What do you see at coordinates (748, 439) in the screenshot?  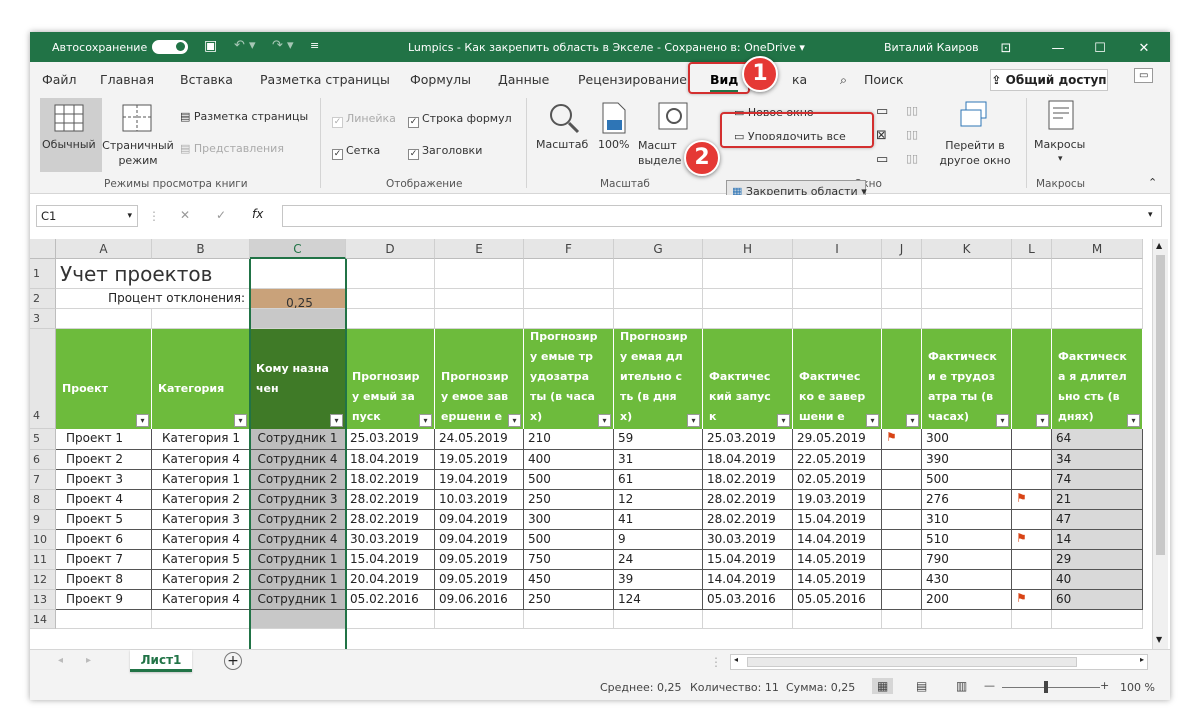 I see `table-cell: 25.03.2019` at bounding box center [748, 439].